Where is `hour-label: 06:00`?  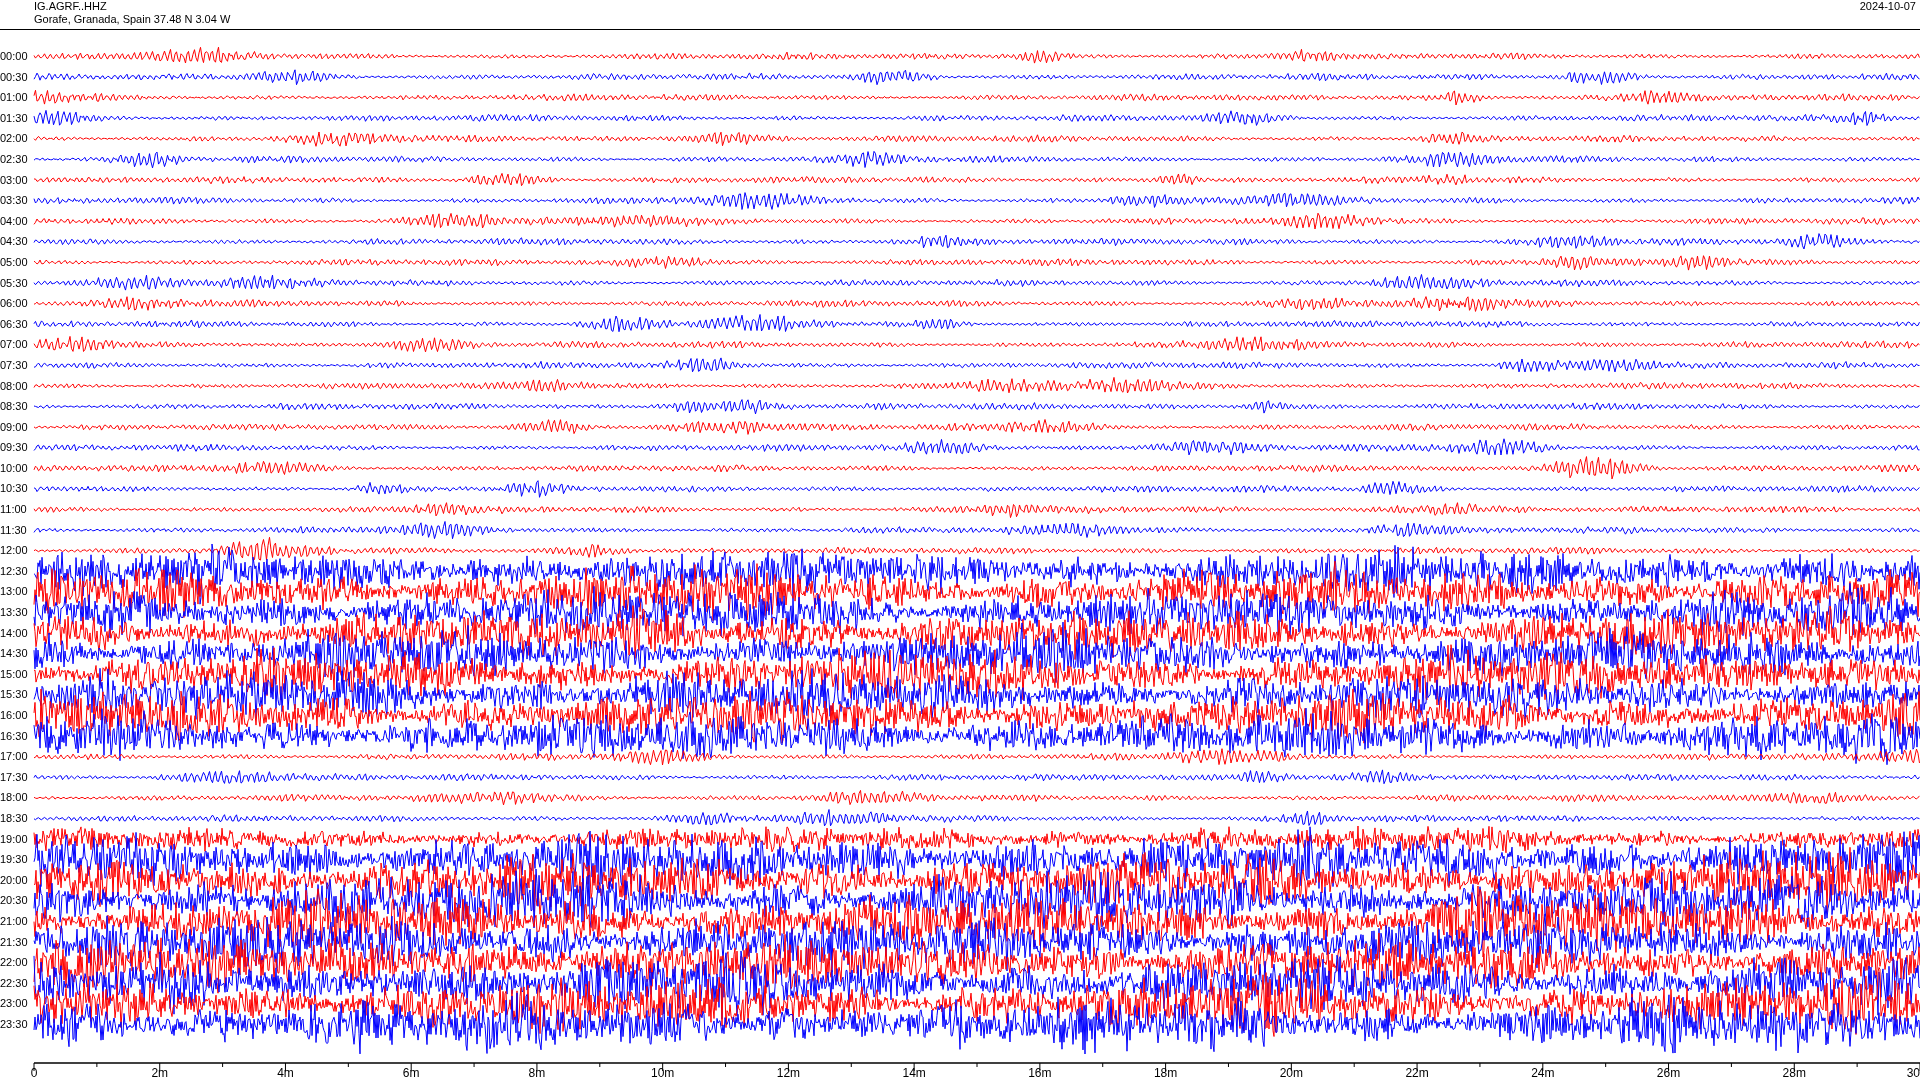 hour-label: 06:00 is located at coordinates (14, 304).